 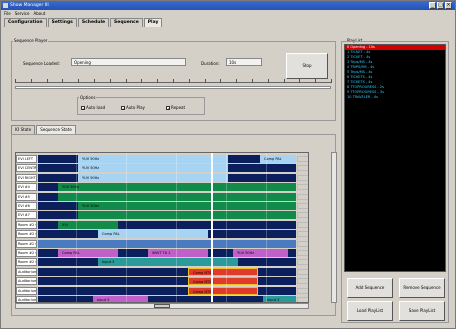 What do you see at coordinates (93, 107) in the screenshot?
I see `auto-load-checkbox: ✓ Auto load` at bounding box center [93, 107].